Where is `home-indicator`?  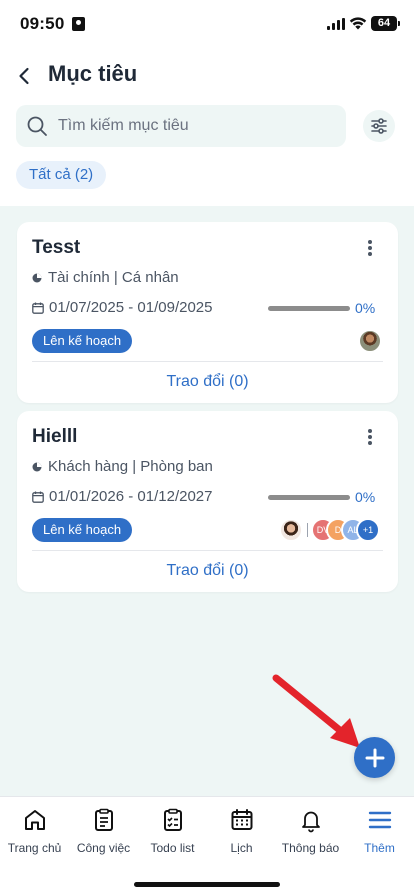
home-indicator is located at coordinates (207, 884).